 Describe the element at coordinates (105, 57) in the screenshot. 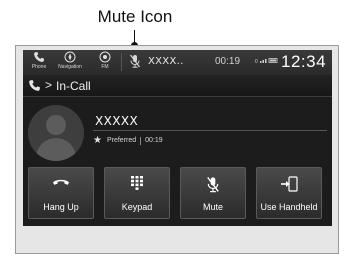

I see `radio-icon` at that location.